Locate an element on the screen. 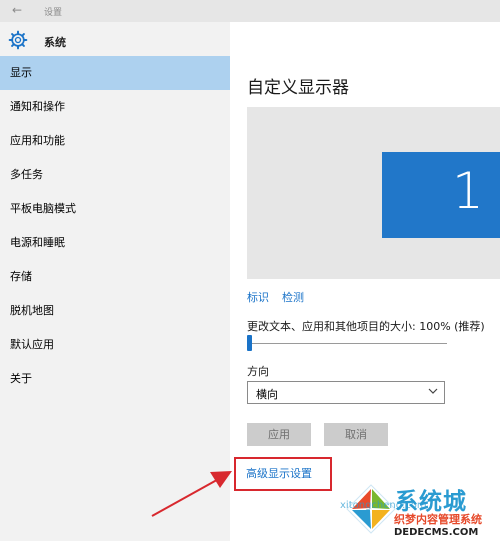 This screenshot has width=500, height=541. sidebar-item-apps: 应用和功能 is located at coordinates (115, 141).